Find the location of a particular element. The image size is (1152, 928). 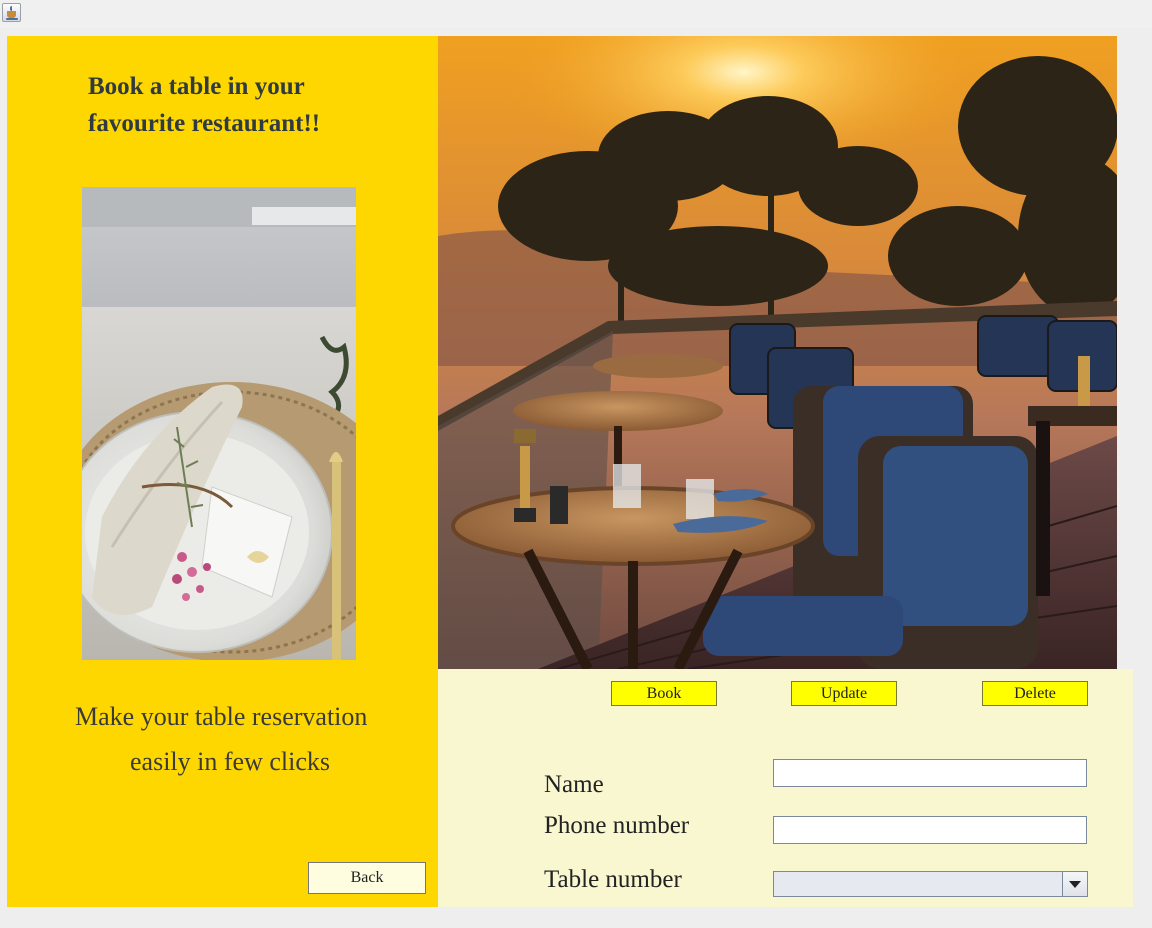

headline-line-1: Book a table in your is located at coordinates (196, 86).